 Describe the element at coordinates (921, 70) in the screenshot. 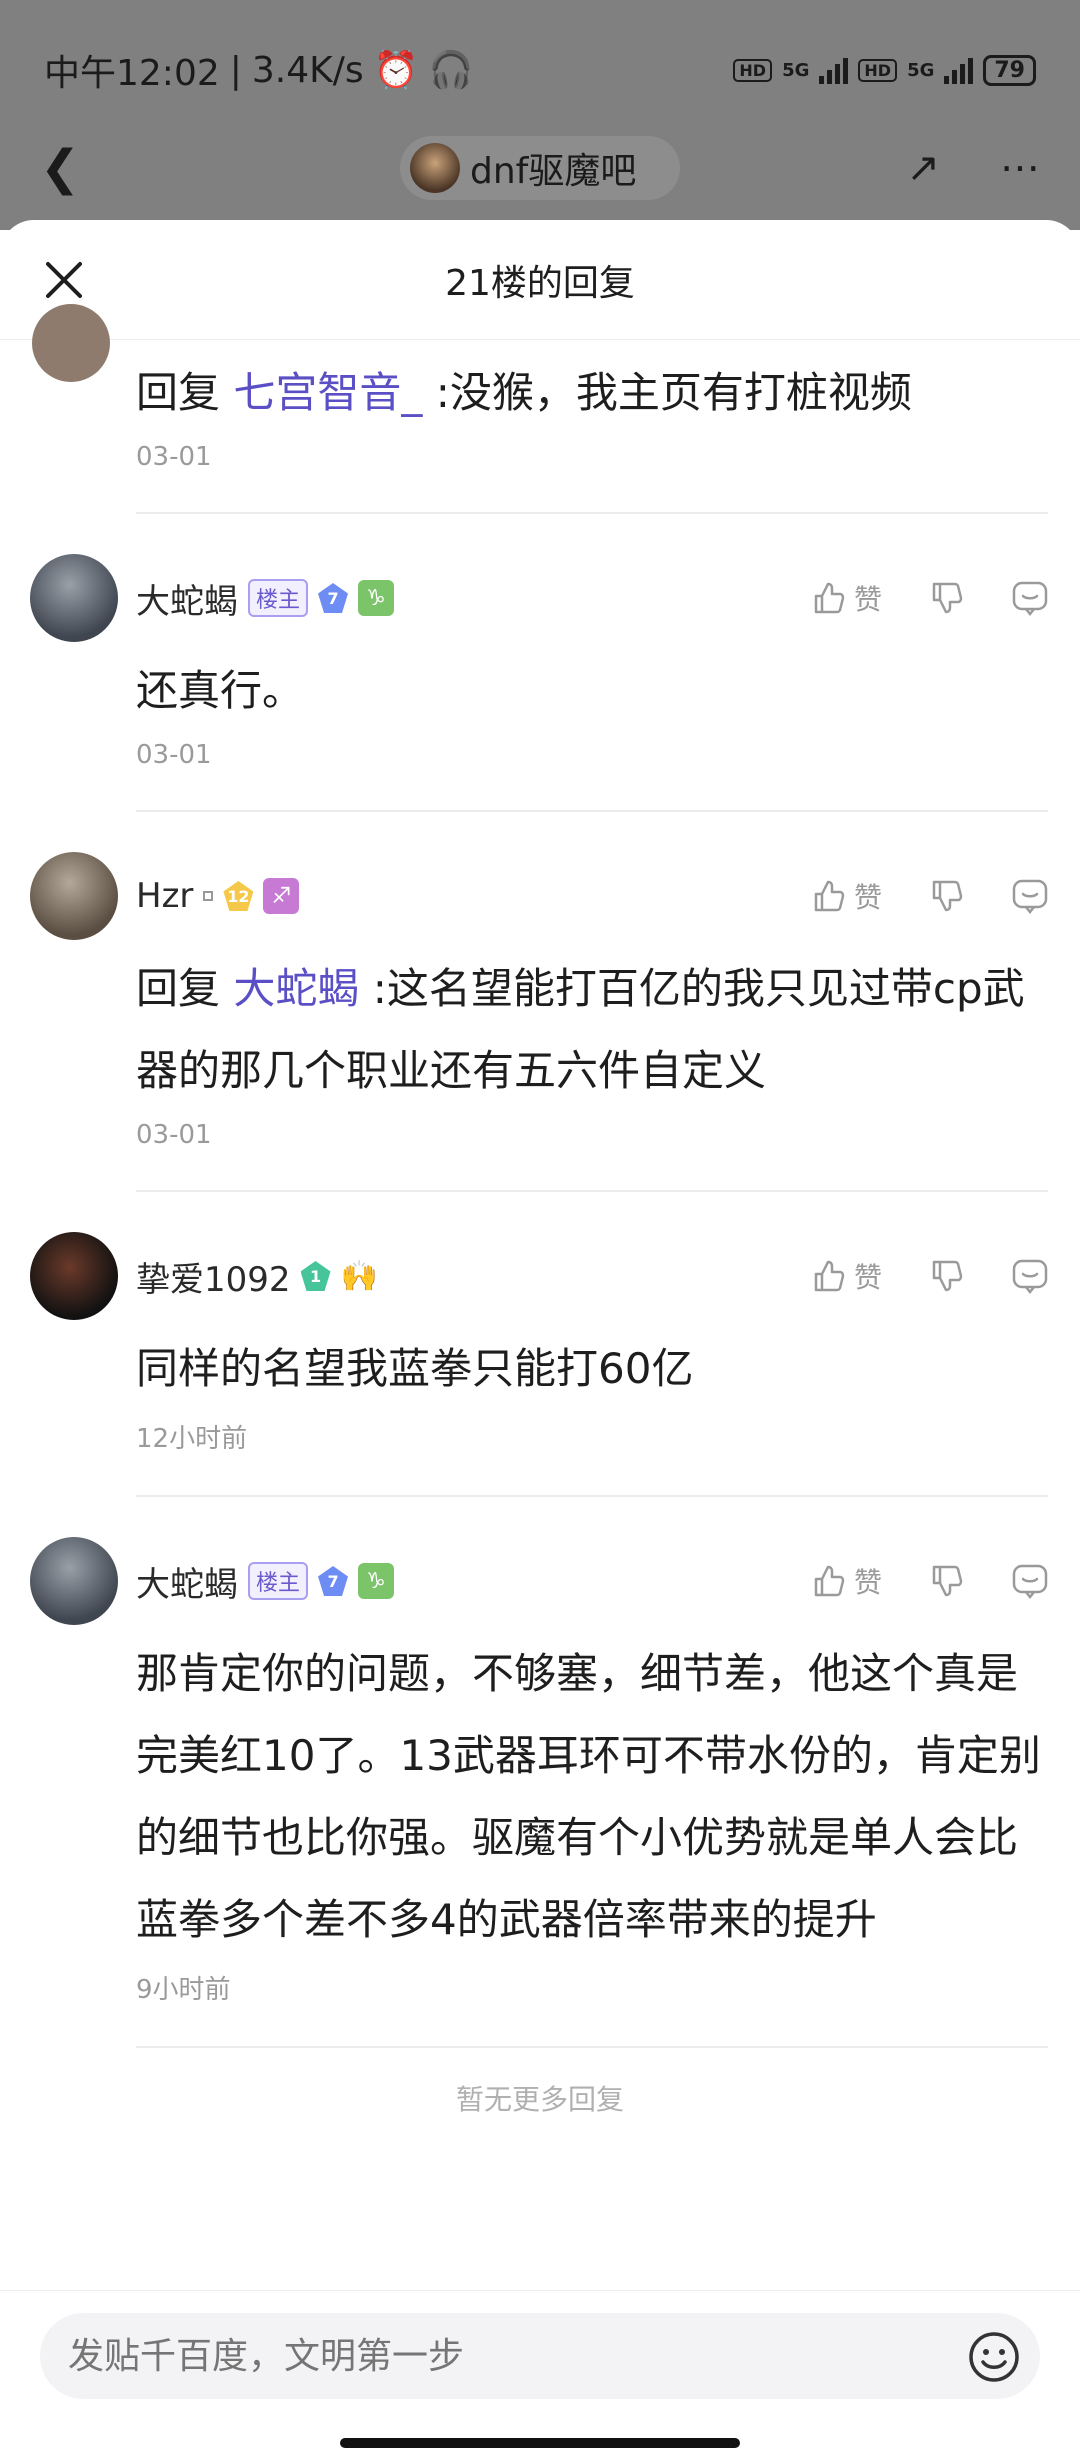

I see `network-type-2: 5G` at that location.